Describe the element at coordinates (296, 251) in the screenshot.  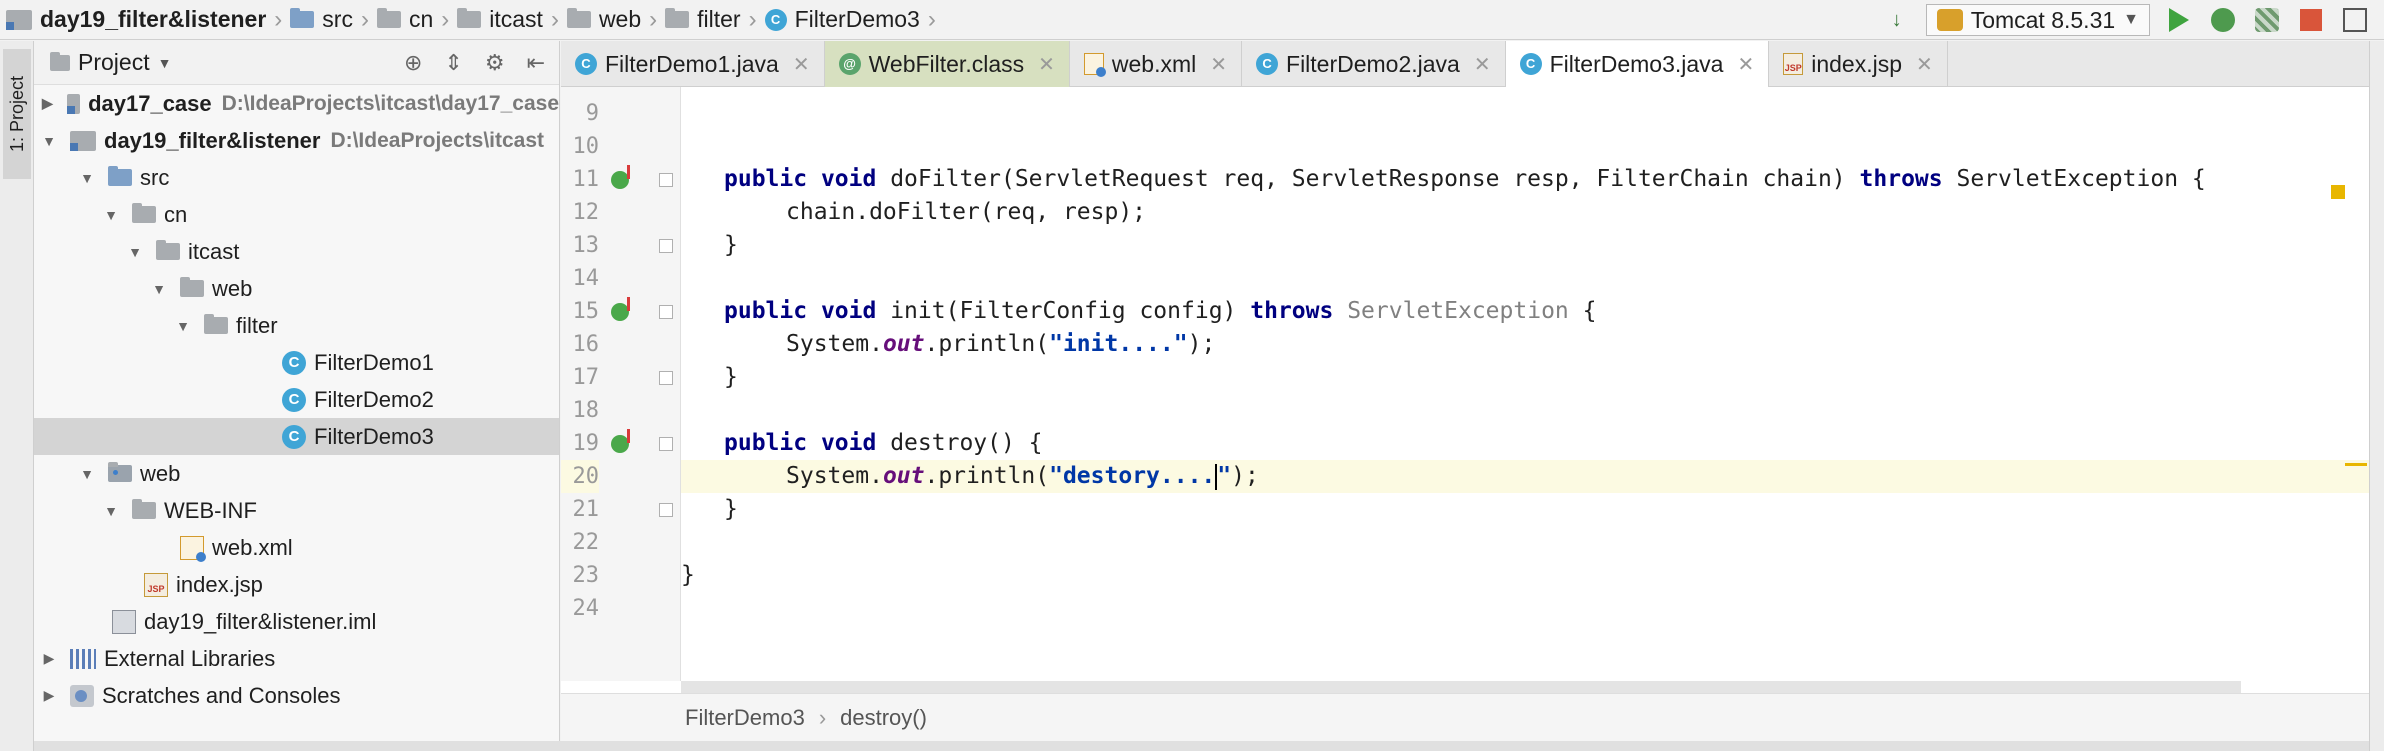
I see `tree-item-itcast: ▼ itcast` at that location.